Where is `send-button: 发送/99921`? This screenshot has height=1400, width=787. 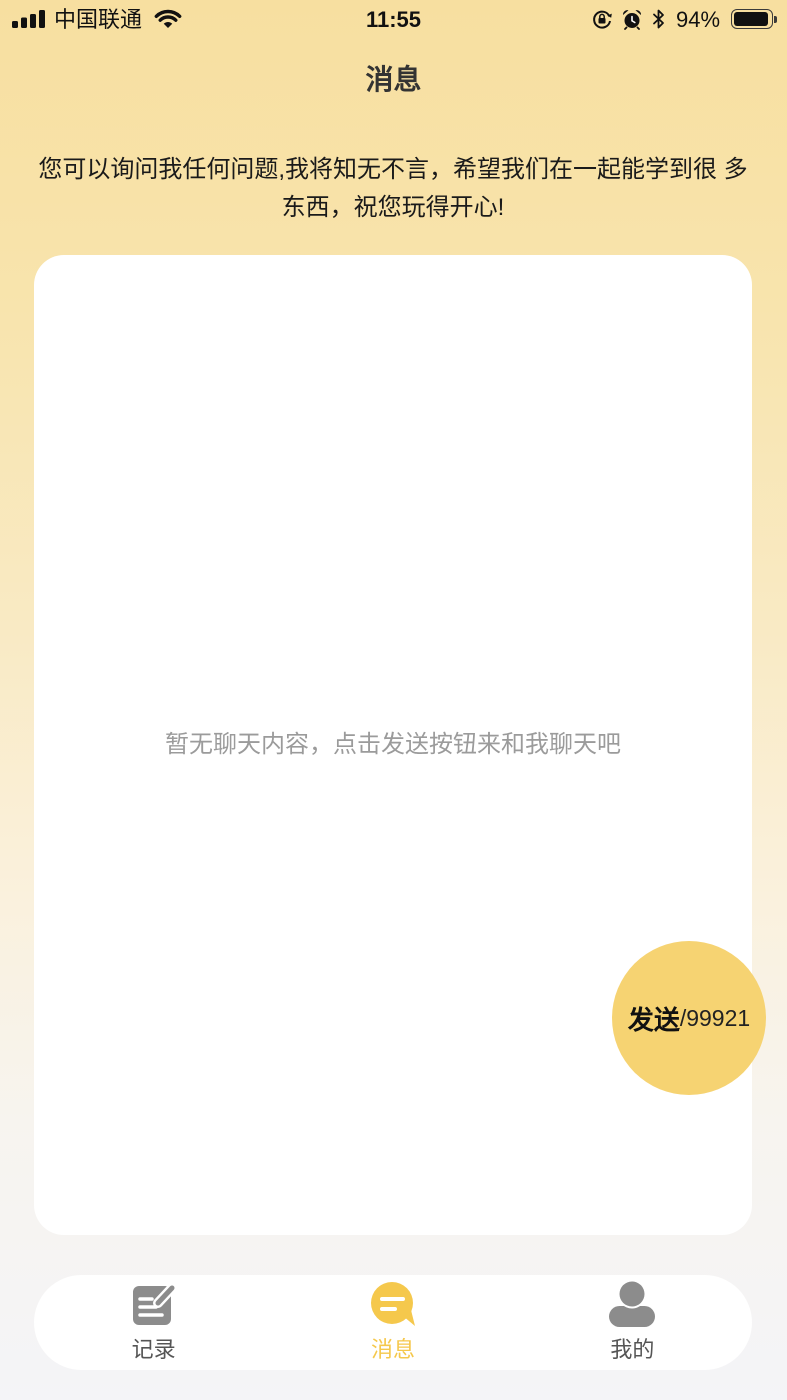
send-button: 发送/99921 is located at coordinates (689, 1018).